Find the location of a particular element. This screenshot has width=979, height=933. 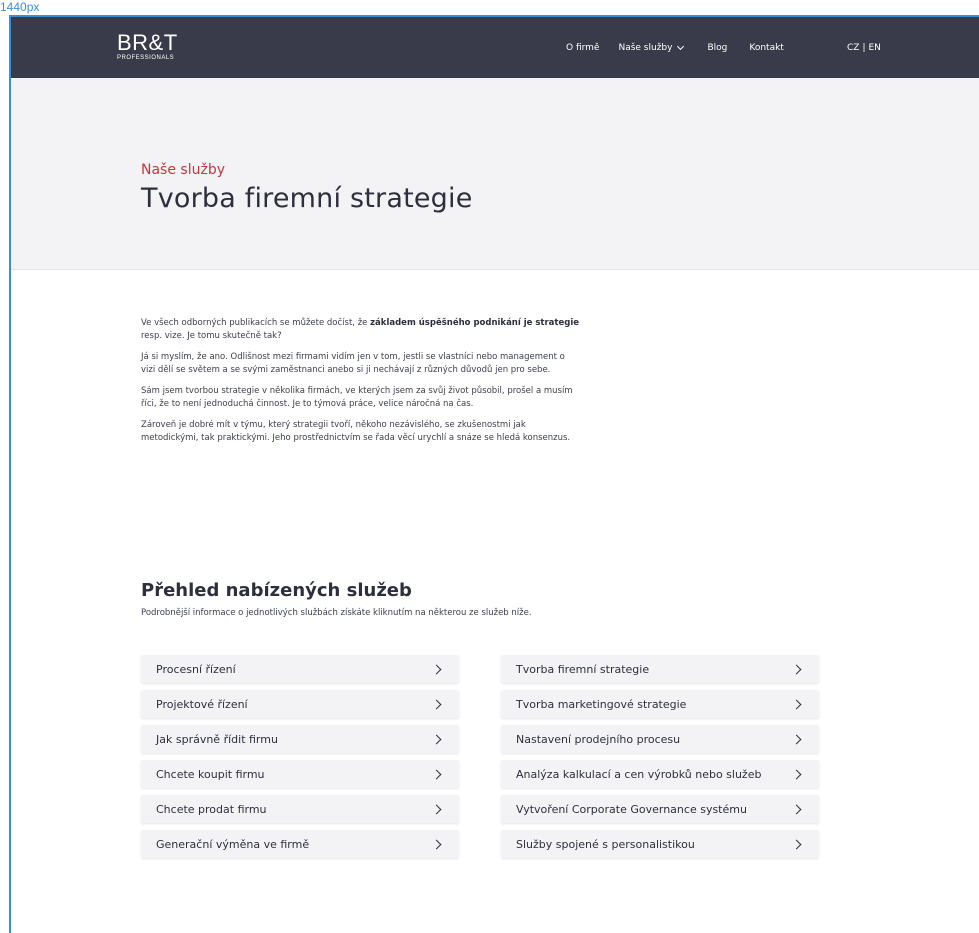

main-nav: O firmě Naše služby Blog Kontakt is located at coordinates (675, 47).